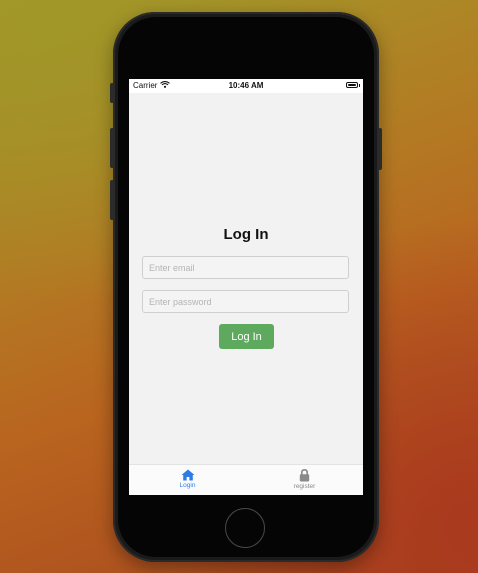 The height and width of the screenshot is (573, 478). What do you see at coordinates (352, 85) in the screenshot?
I see `battery-icon` at bounding box center [352, 85].